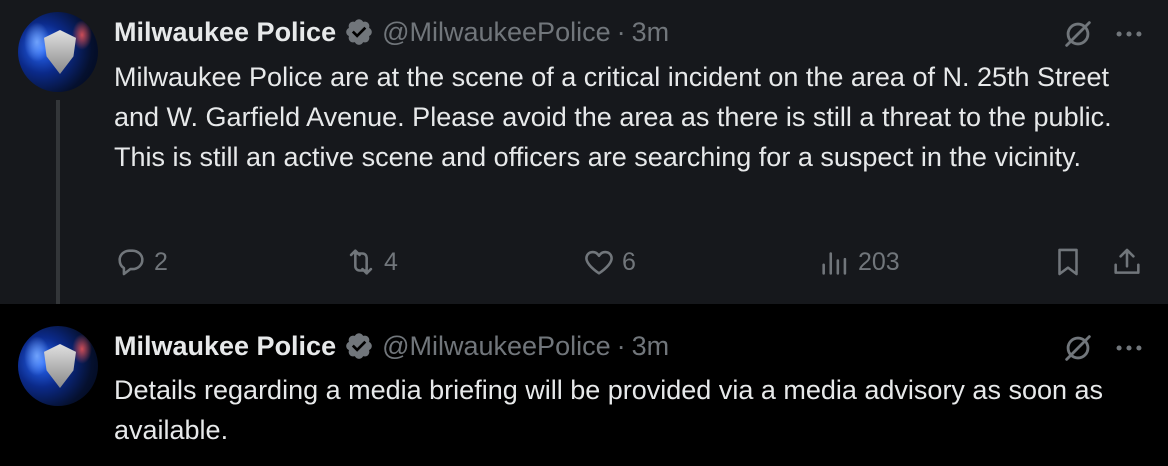 Image resolution: width=1168 pixels, height=466 pixels. What do you see at coordinates (629, 261) in the screenshot?
I see `like-count: 6` at bounding box center [629, 261].